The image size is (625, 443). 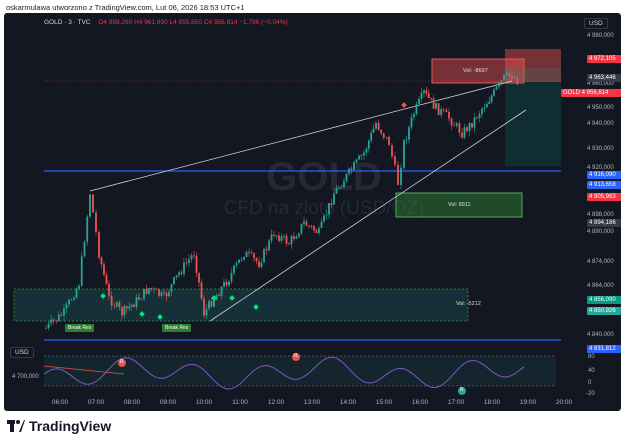 I want to click on price-tick: 4 874,000, so click(x=600, y=262).